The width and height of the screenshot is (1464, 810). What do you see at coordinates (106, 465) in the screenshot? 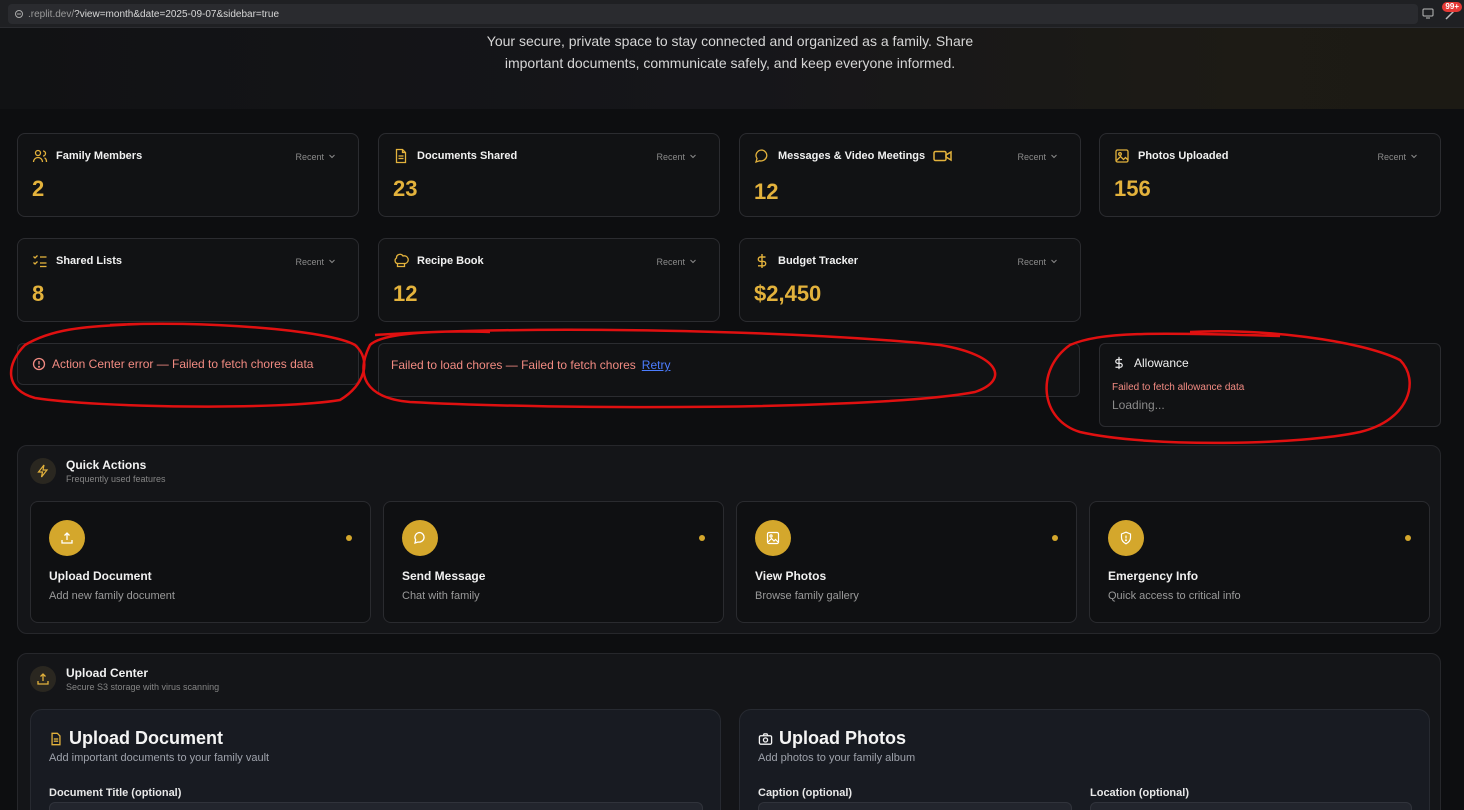
I see `quick-actions-title: Quick Actions` at bounding box center [106, 465].